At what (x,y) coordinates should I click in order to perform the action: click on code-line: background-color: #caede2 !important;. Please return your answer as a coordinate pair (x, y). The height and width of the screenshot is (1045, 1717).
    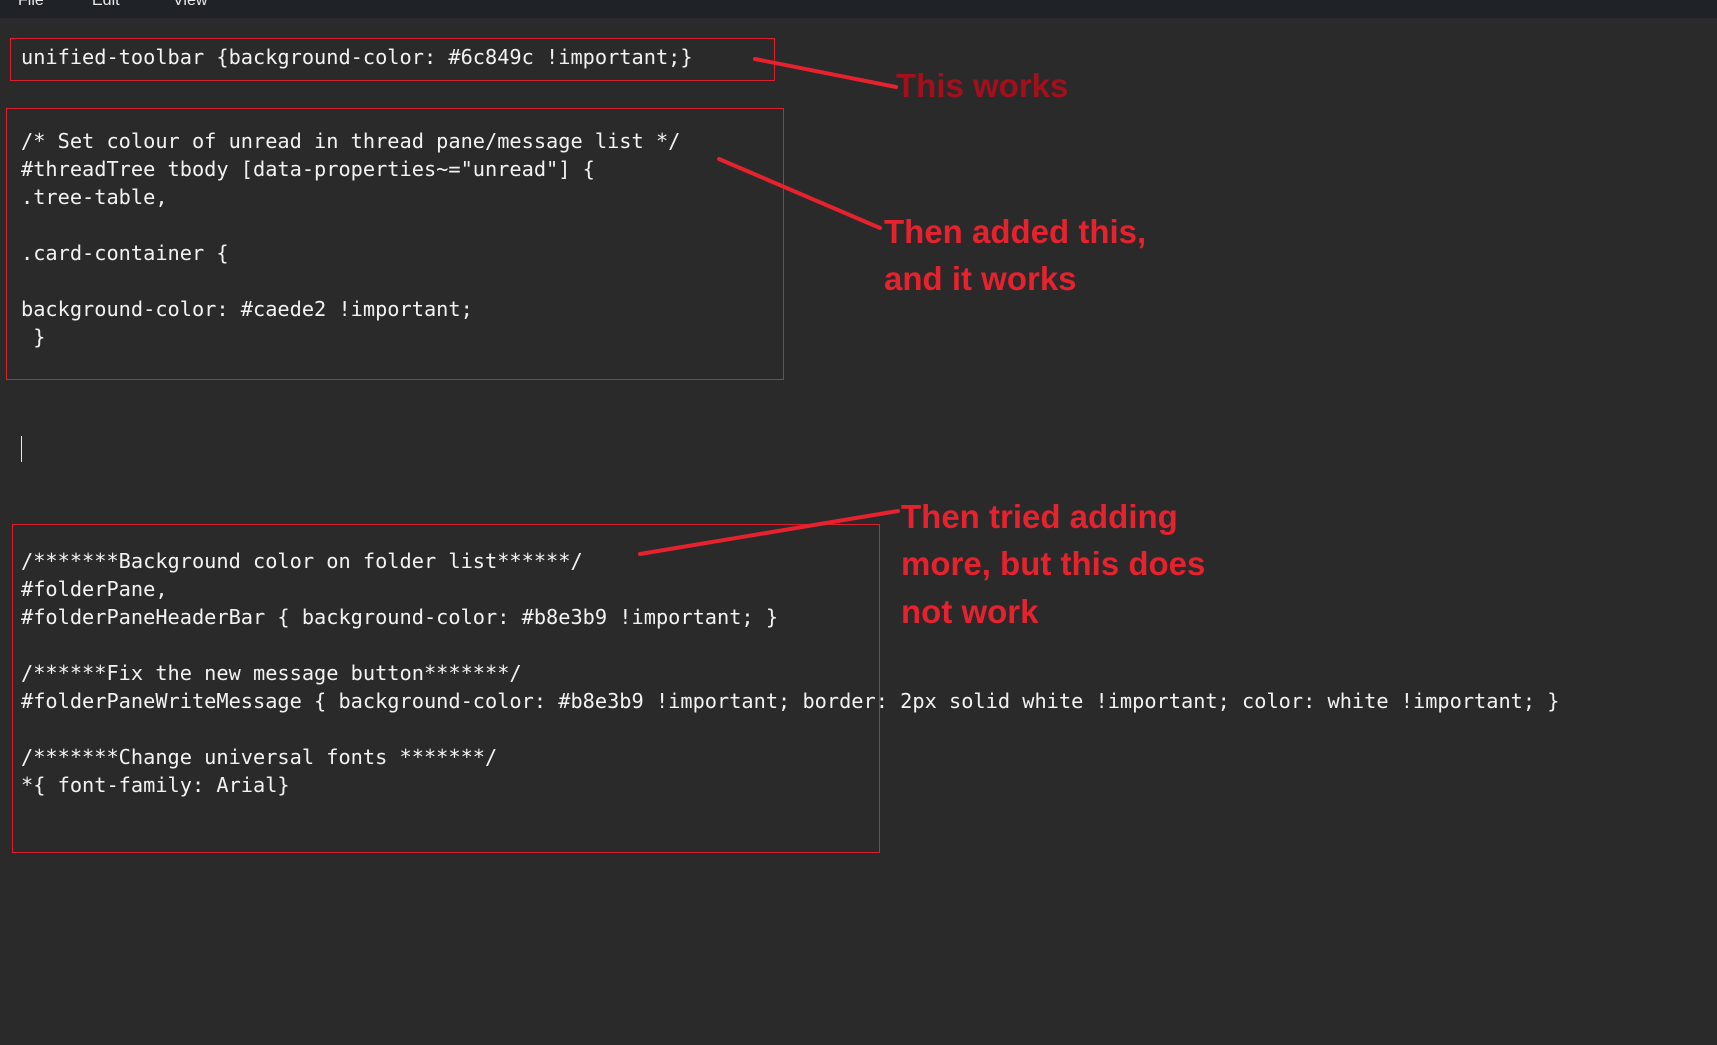
    Looking at the image, I should click on (247, 309).